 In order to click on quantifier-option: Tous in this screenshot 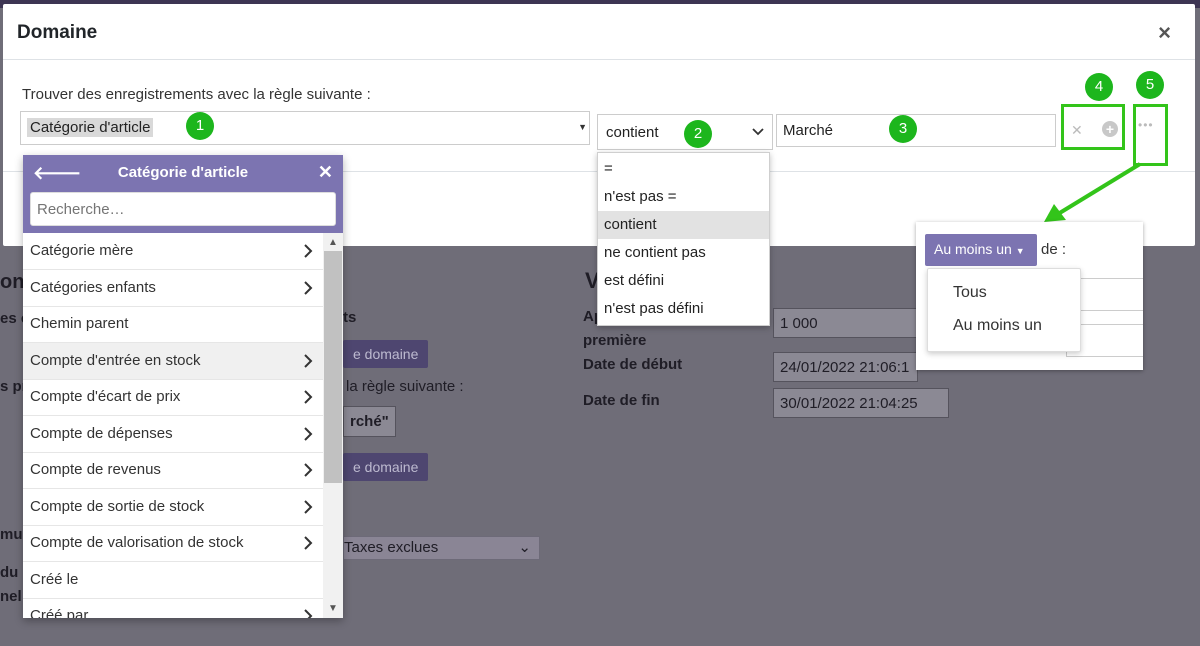, I will do `click(970, 293)`.